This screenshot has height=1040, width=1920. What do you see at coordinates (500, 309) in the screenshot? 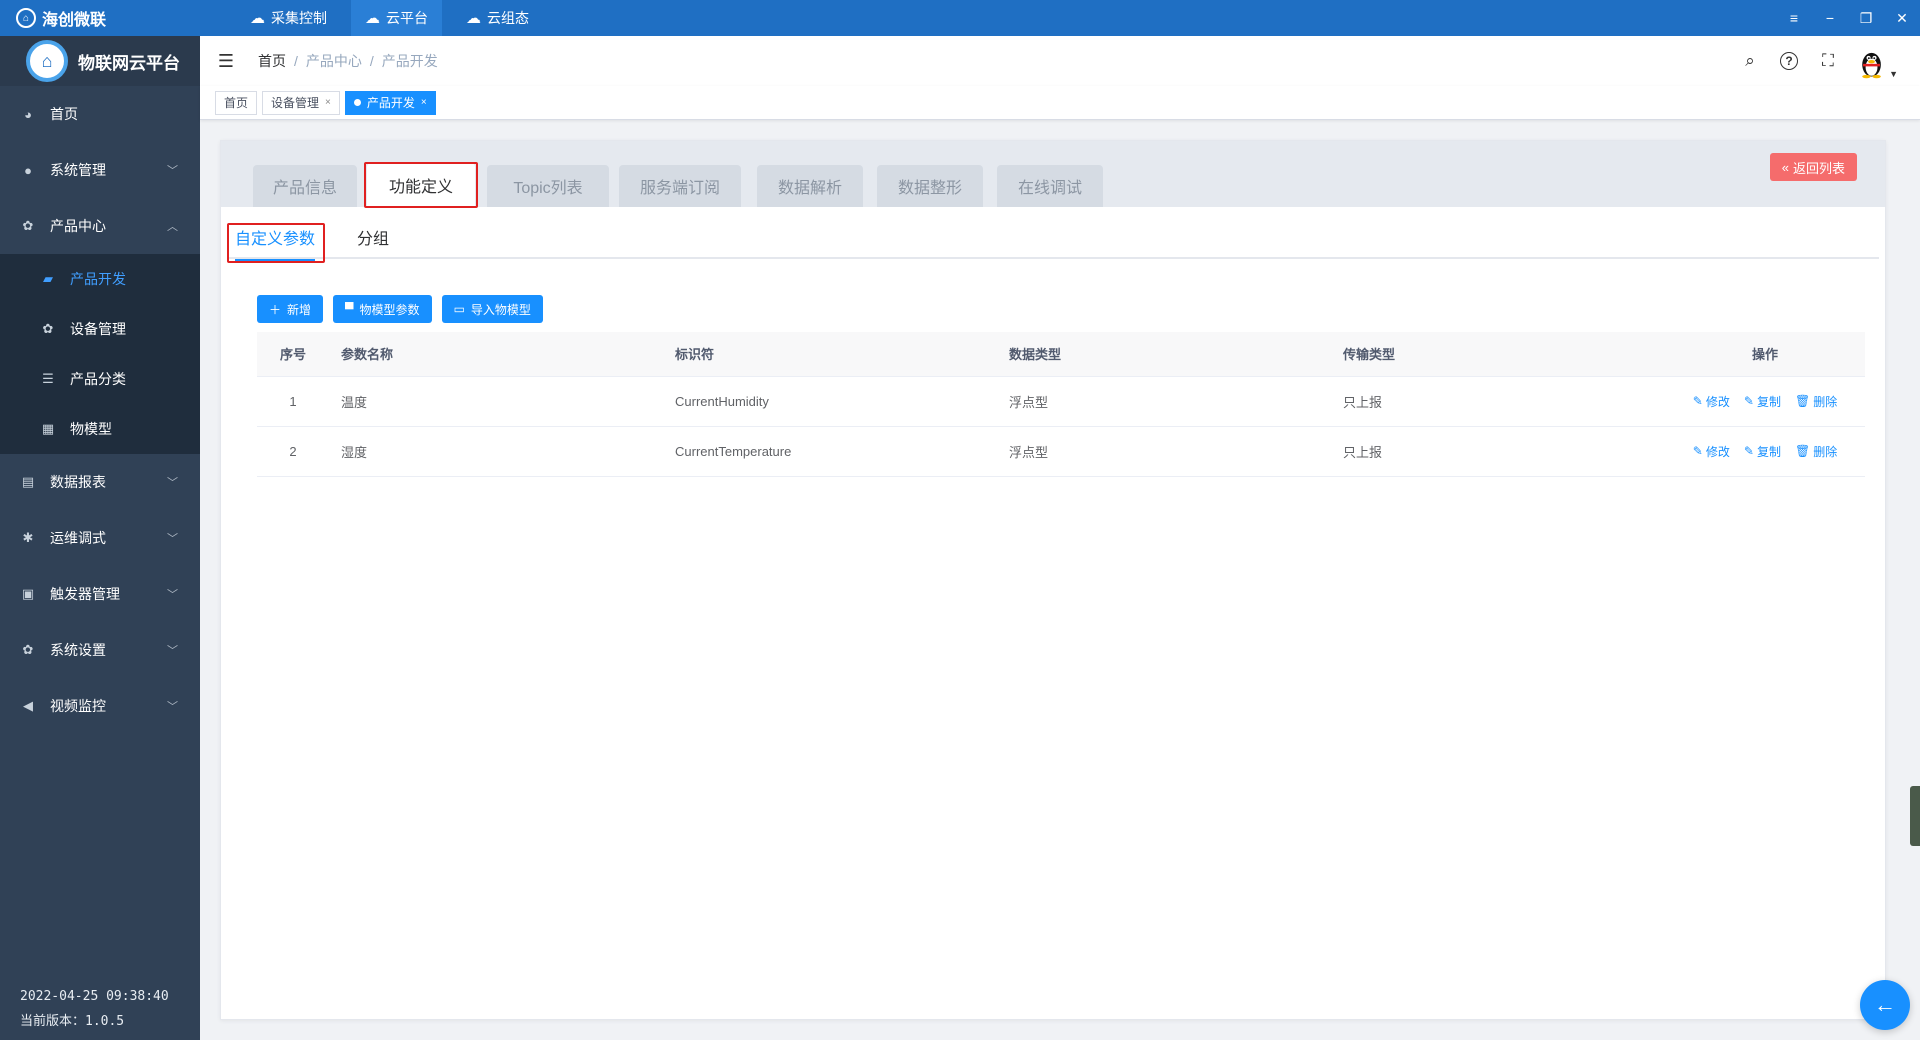
I see `button-label: 导入物模型` at bounding box center [500, 309].